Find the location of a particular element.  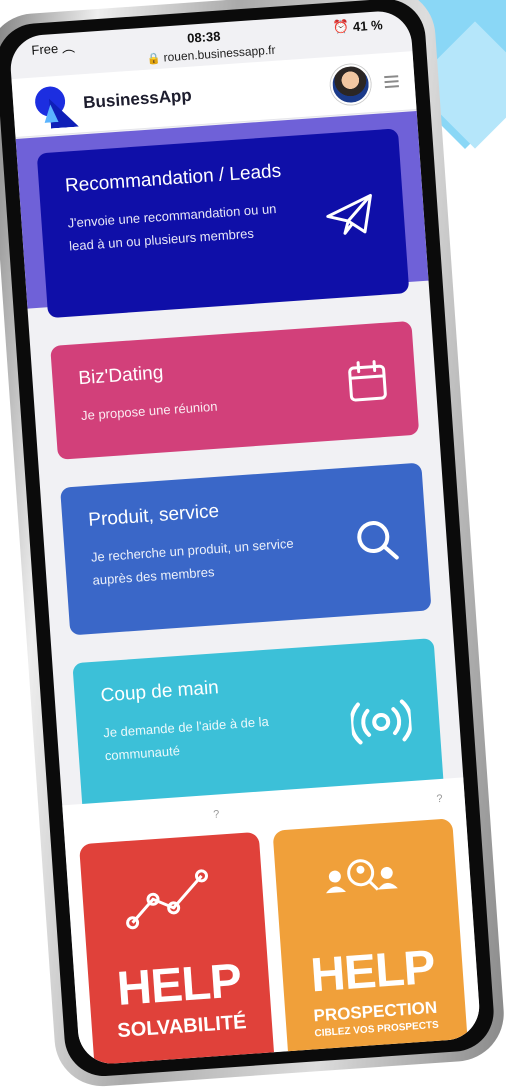

card-biz-dating: Biz'Dating Je propose une réunion is located at coordinates (235, 390).